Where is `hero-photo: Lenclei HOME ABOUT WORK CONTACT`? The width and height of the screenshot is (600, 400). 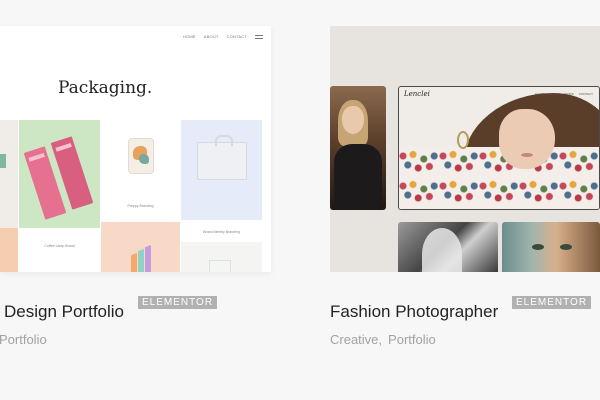 hero-photo: Lenclei HOME ABOUT WORK CONTACT is located at coordinates (499, 148).